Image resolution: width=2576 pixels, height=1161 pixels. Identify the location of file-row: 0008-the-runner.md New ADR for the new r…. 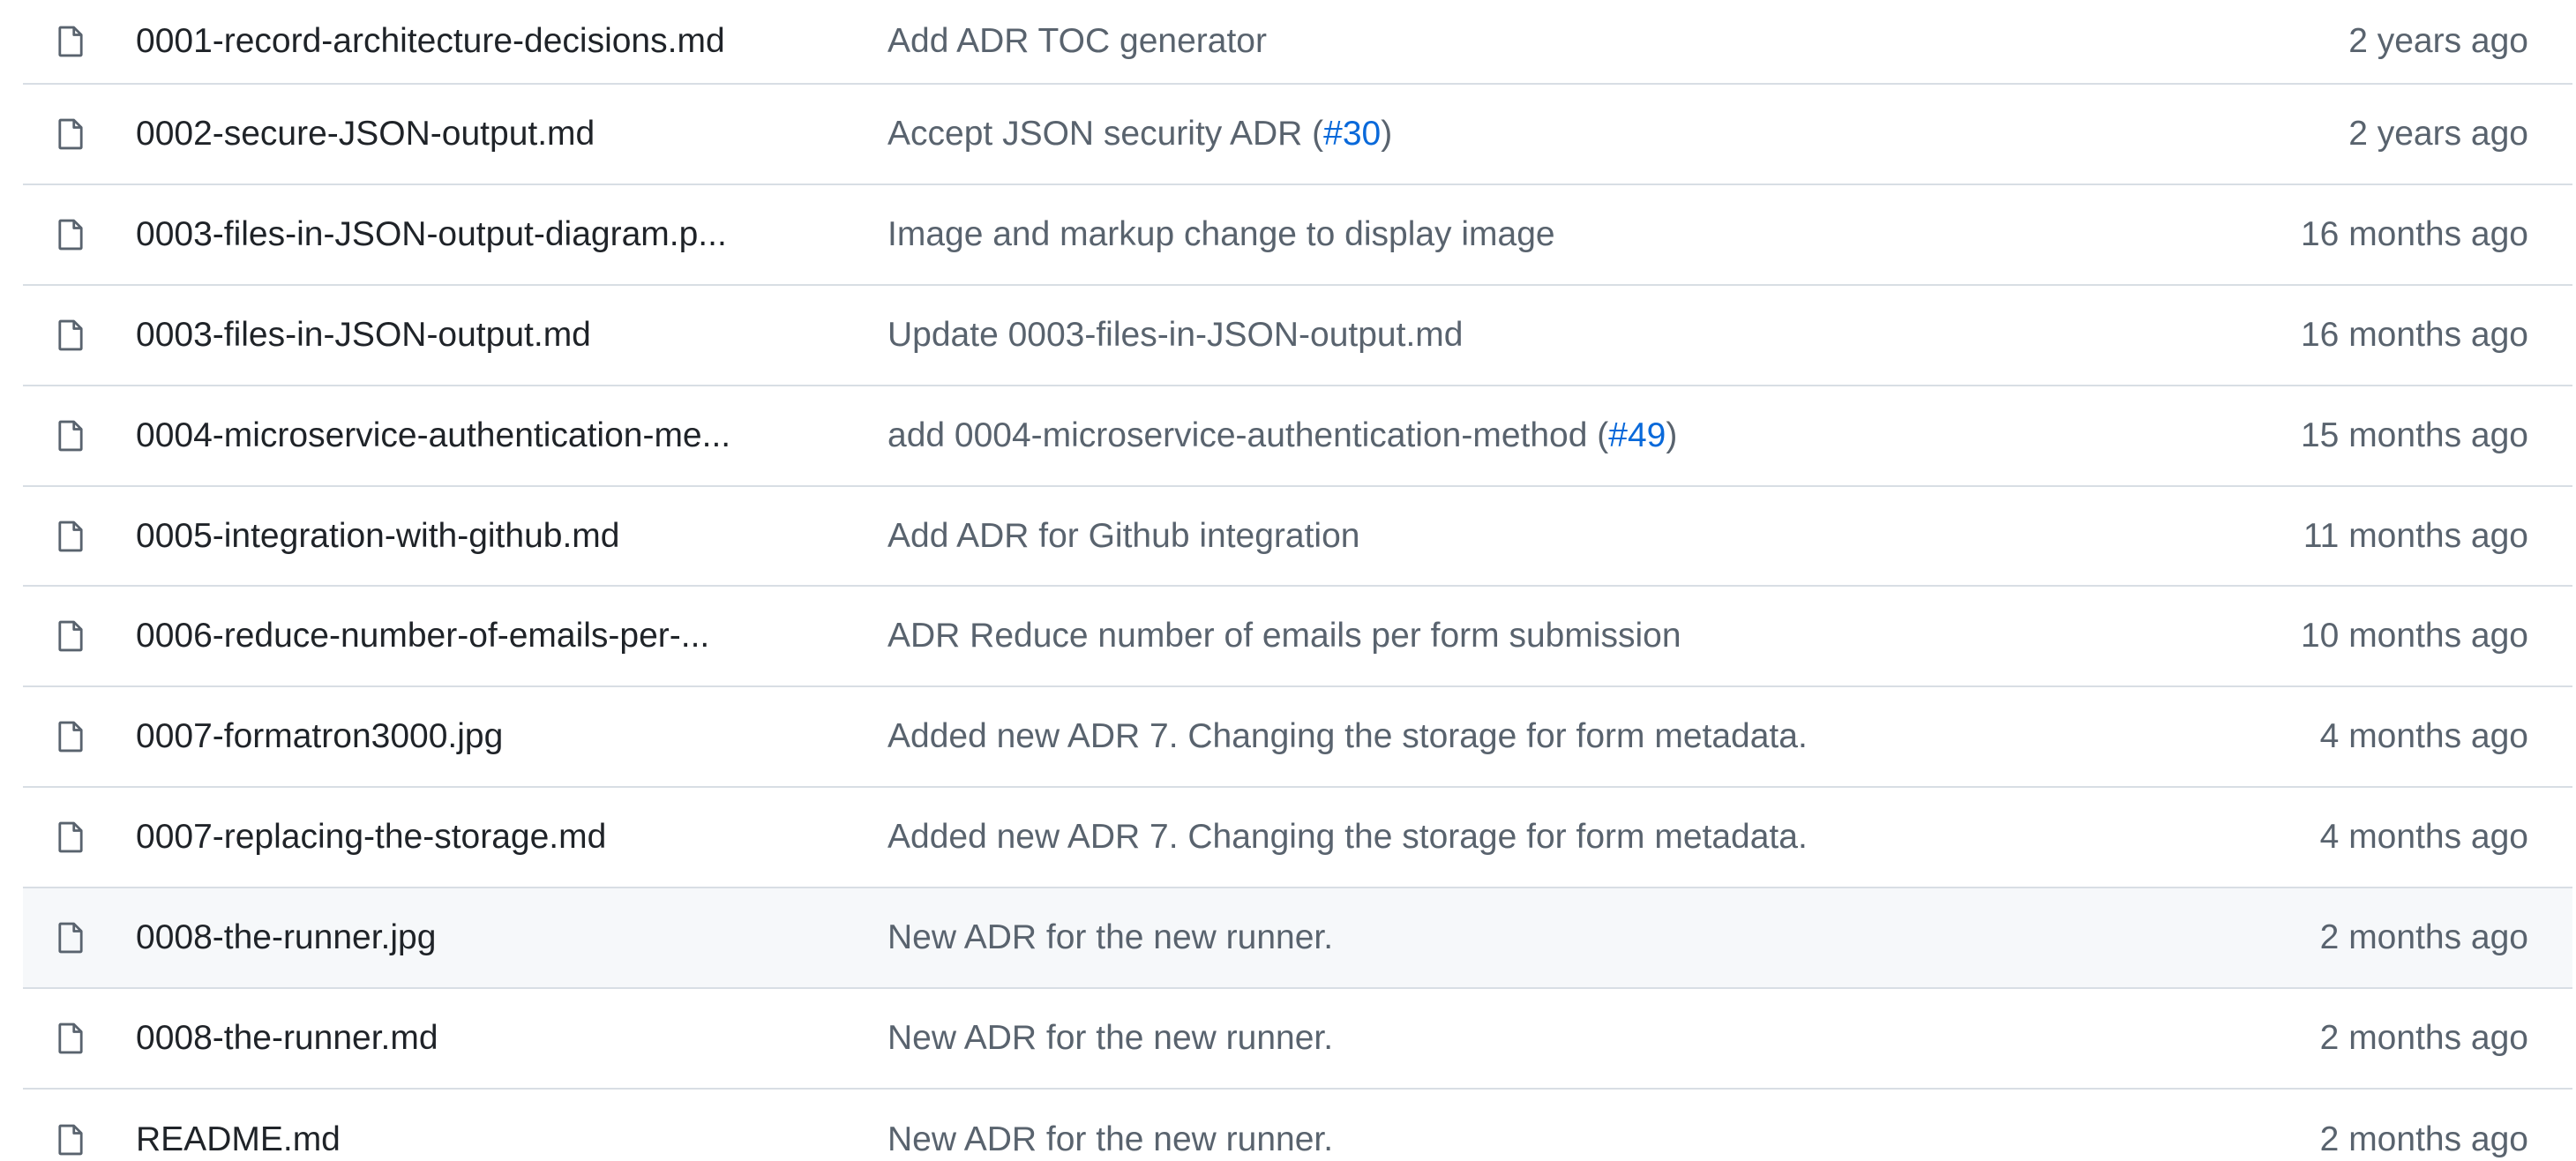
(1298, 1039).